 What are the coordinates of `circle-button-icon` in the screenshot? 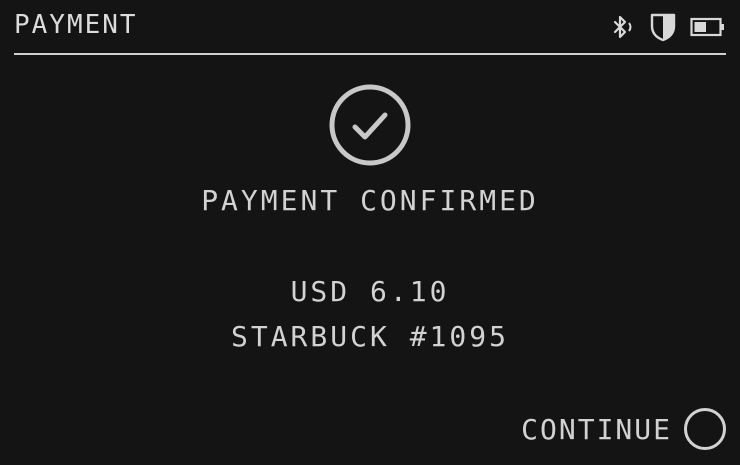 It's located at (705, 429).